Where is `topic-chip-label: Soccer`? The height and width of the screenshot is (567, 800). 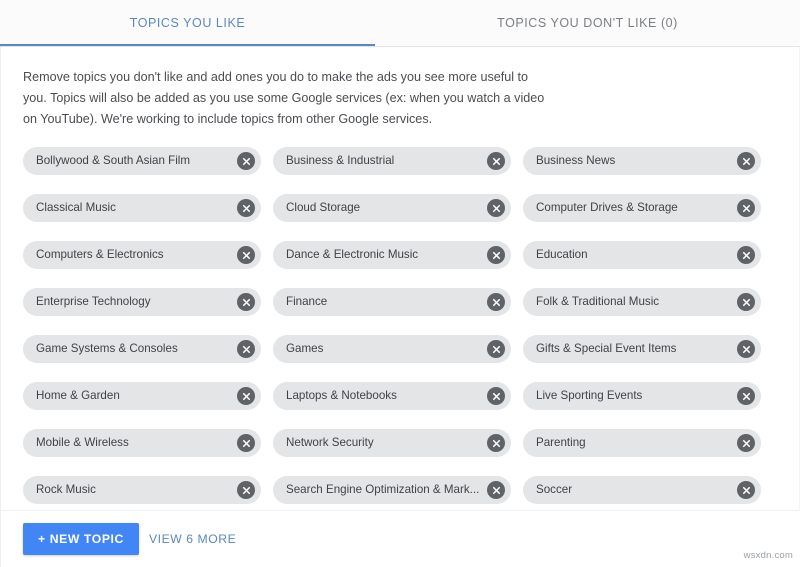
topic-chip-label: Soccer is located at coordinates (554, 489).